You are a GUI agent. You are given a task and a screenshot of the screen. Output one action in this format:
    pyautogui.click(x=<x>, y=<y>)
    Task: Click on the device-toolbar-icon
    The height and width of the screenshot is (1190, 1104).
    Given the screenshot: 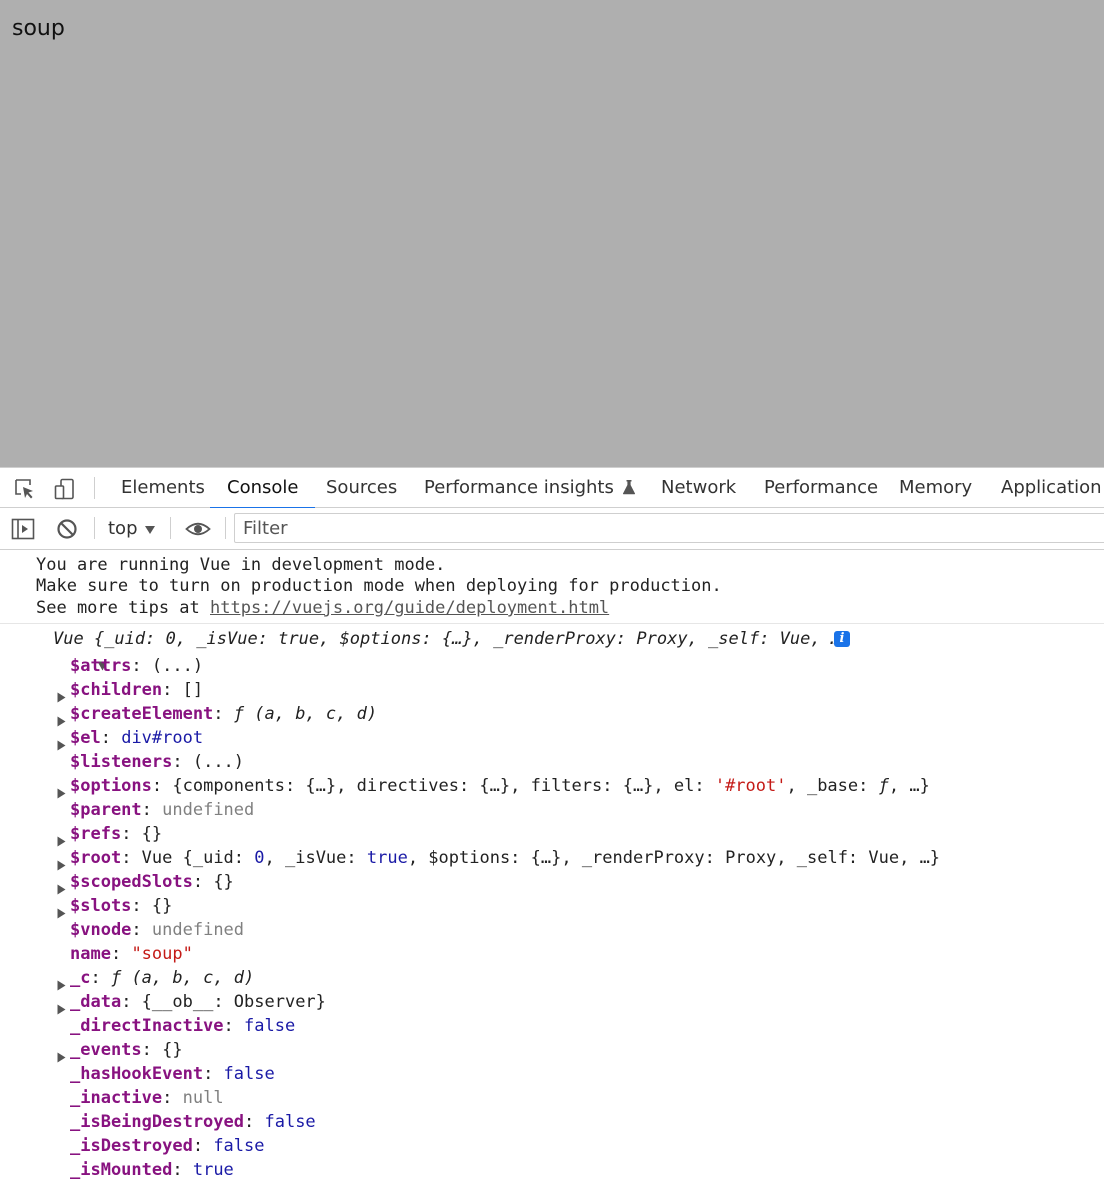 What is the action you would take?
    pyautogui.click(x=65, y=489)
    